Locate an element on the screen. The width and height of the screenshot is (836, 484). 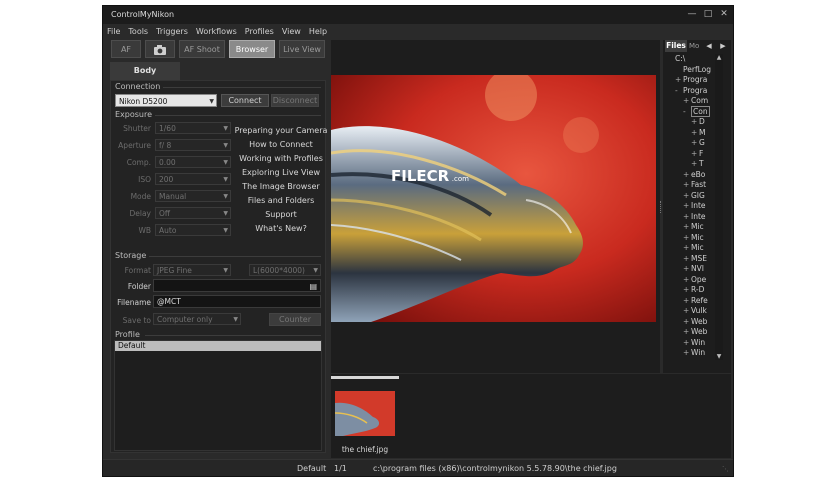
tree-item: + G is located at coordinates (698, 143).